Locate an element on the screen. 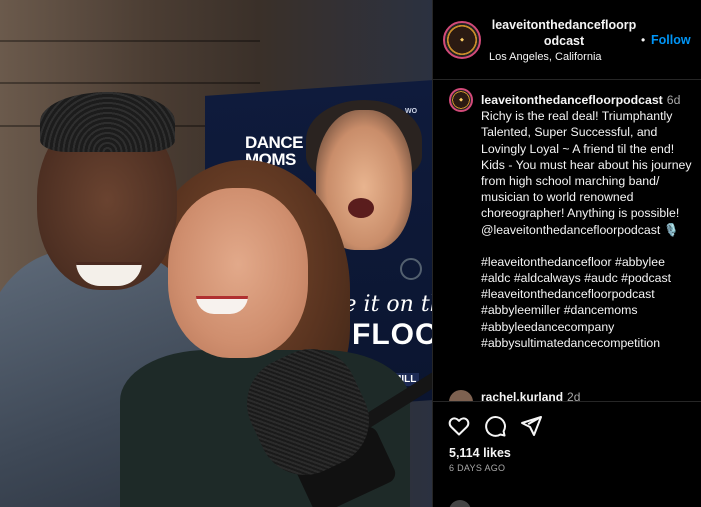  comment-icon is located at coordinates (495, 426).